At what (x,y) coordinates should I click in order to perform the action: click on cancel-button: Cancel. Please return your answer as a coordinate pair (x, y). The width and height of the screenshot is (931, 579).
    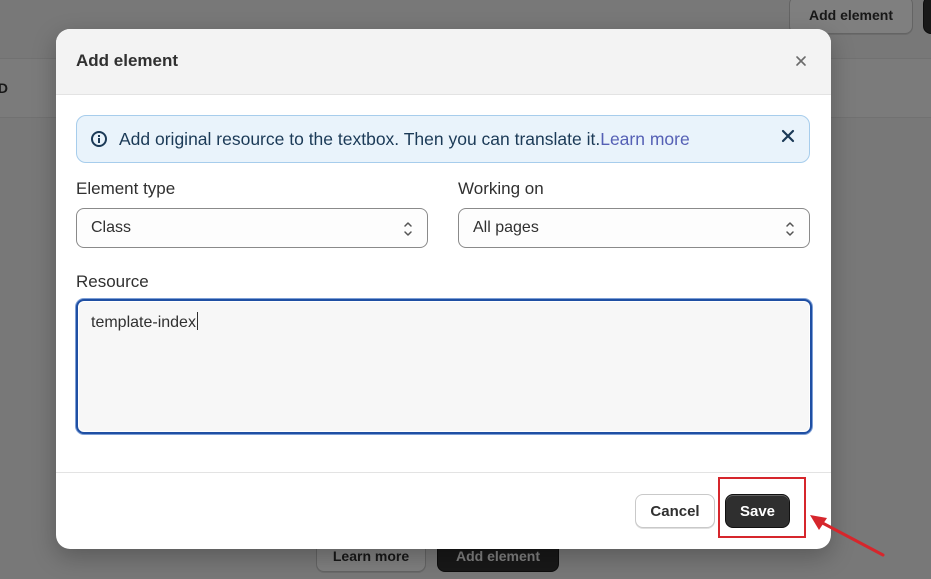
    Looking at the image, I should click on (675, 511).